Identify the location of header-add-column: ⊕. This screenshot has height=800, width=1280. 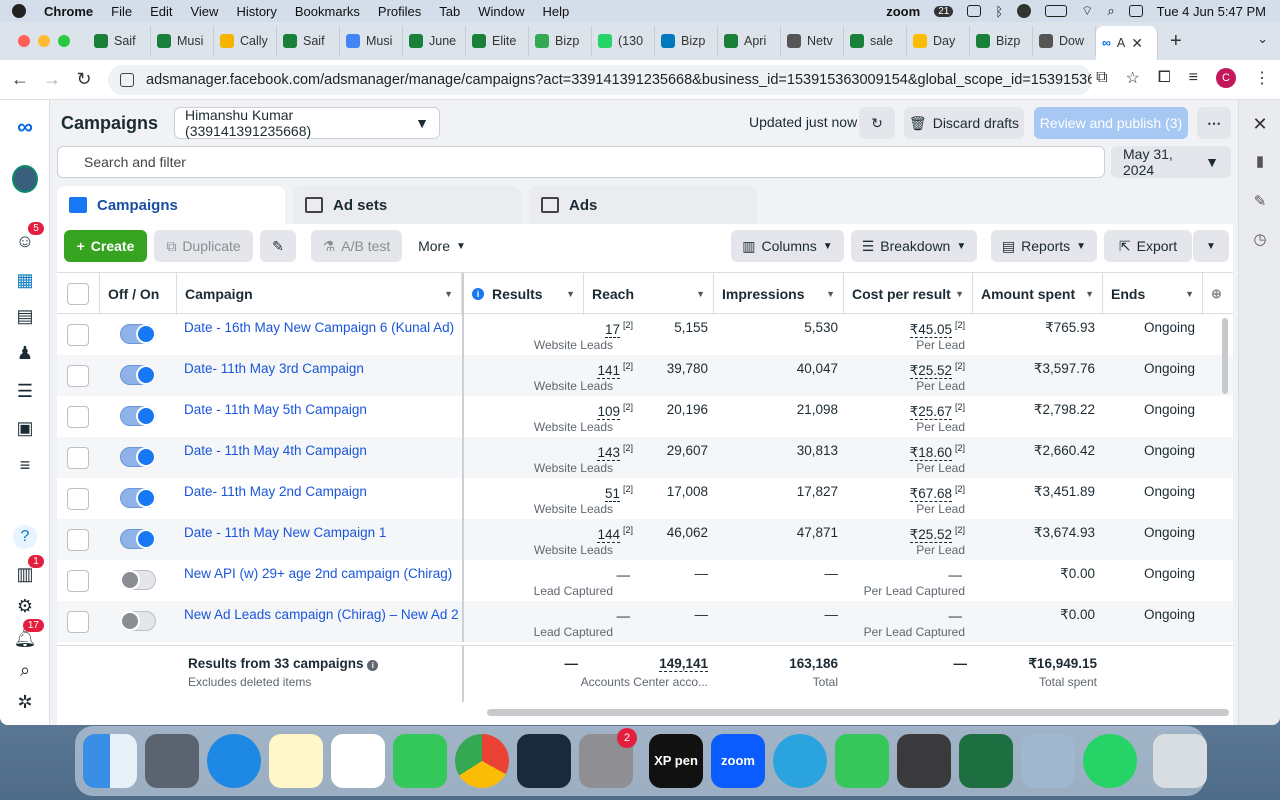
(1218, 294).